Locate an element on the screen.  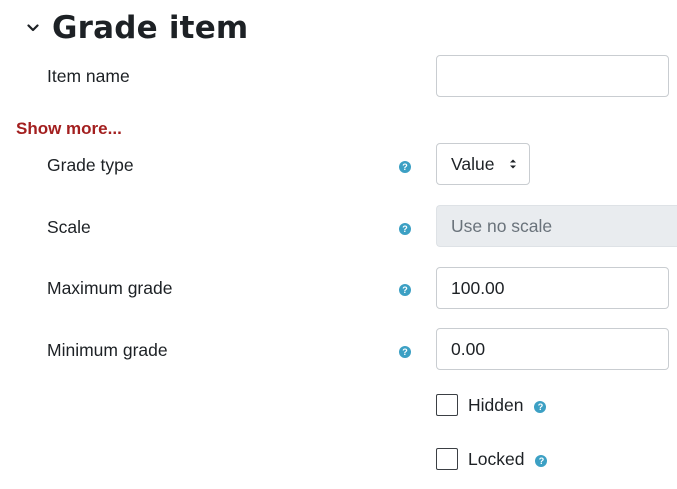
minimum-grade-label: Minimum grade is located at coordinates (107, 350).